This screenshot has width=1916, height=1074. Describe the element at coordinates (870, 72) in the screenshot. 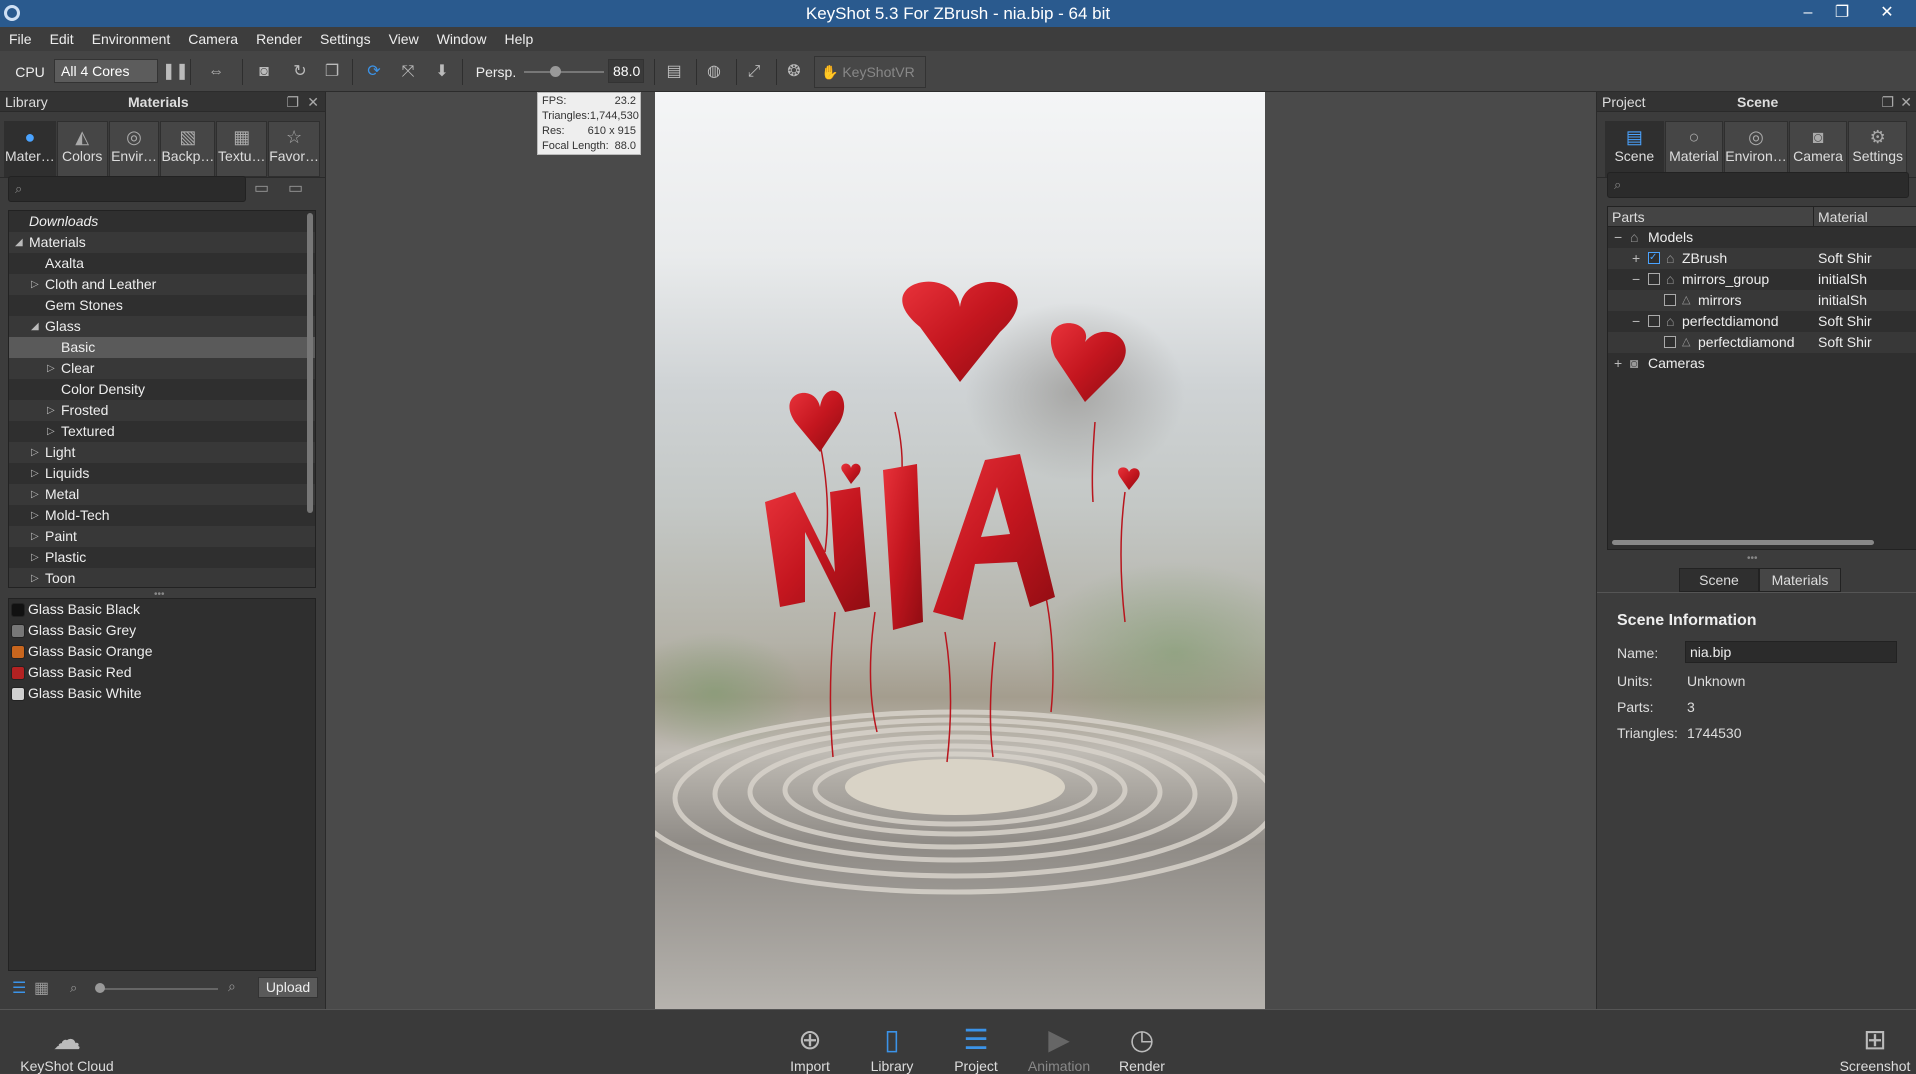

I see `keyshotvr-button: ✋ KeyShotVR` at that location.